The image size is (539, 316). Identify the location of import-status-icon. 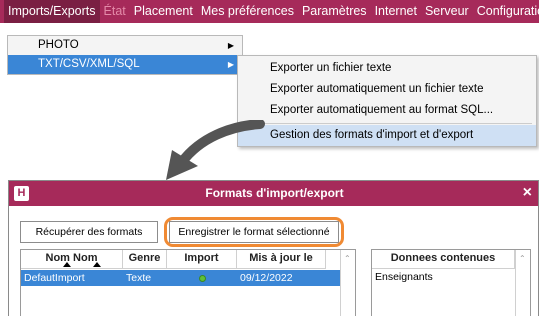
(202, 278).